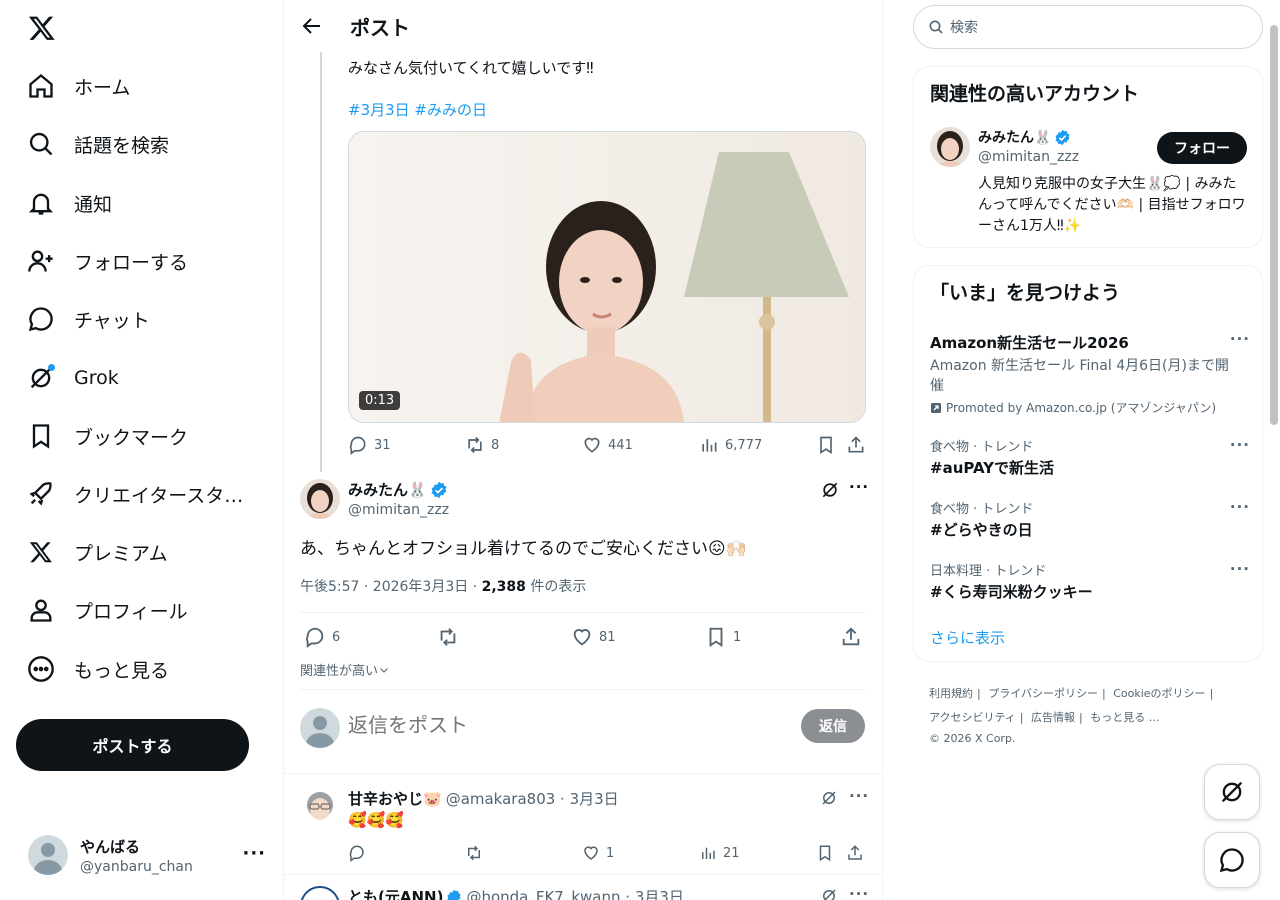  Describe the element at coordinates (1232, 792) in the screenshot. I see `grok-fab-button` at that location.